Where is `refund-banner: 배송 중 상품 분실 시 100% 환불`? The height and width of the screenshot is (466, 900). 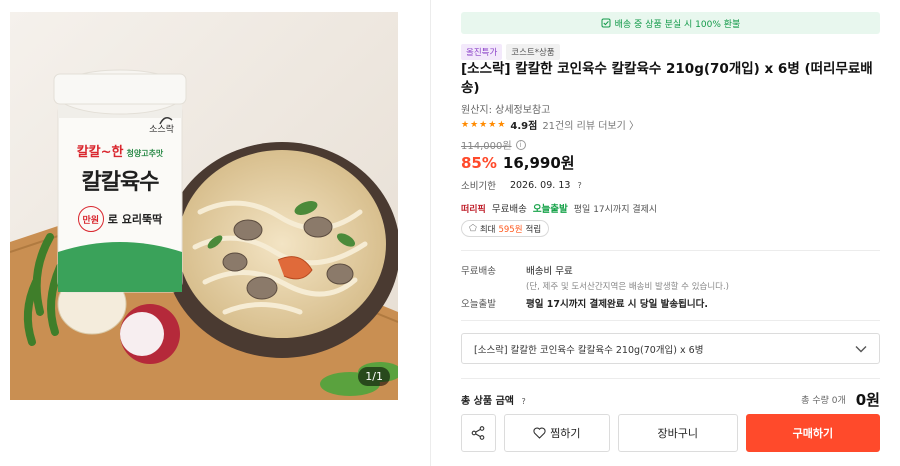 refund-banner: 배송 중 상품 분실 시 100% 환불 is located at coordinates (670, 23).